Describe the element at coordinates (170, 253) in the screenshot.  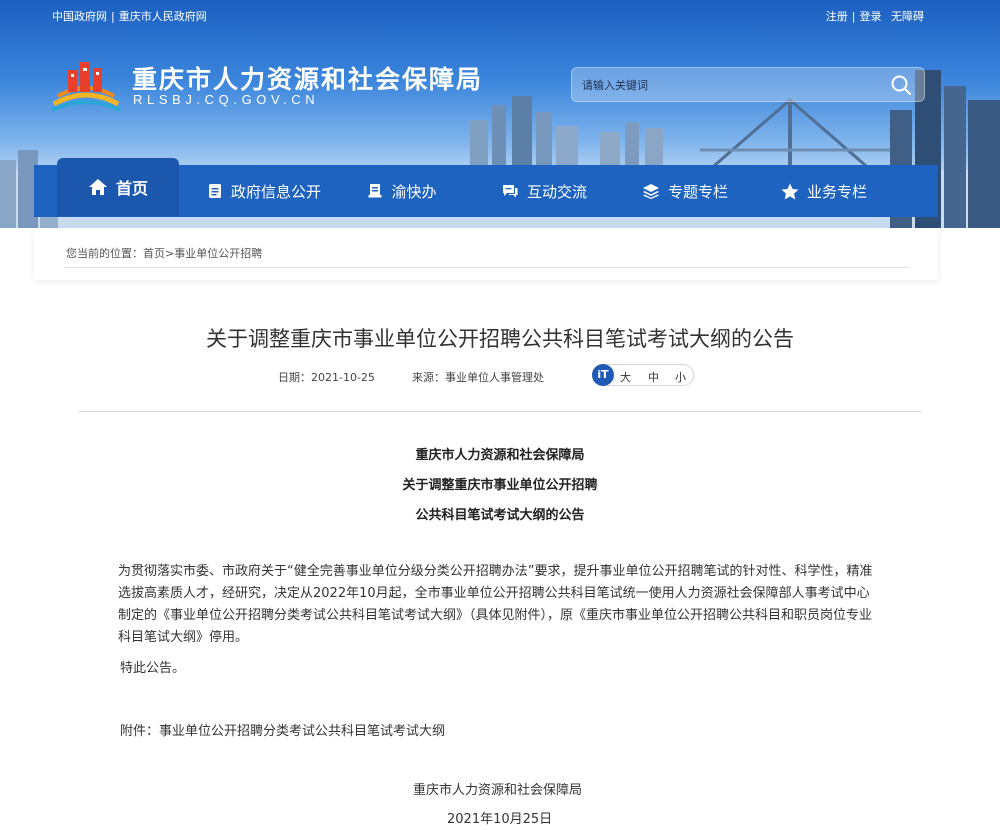
I see `breadcrumb-arrow: >` at that location.